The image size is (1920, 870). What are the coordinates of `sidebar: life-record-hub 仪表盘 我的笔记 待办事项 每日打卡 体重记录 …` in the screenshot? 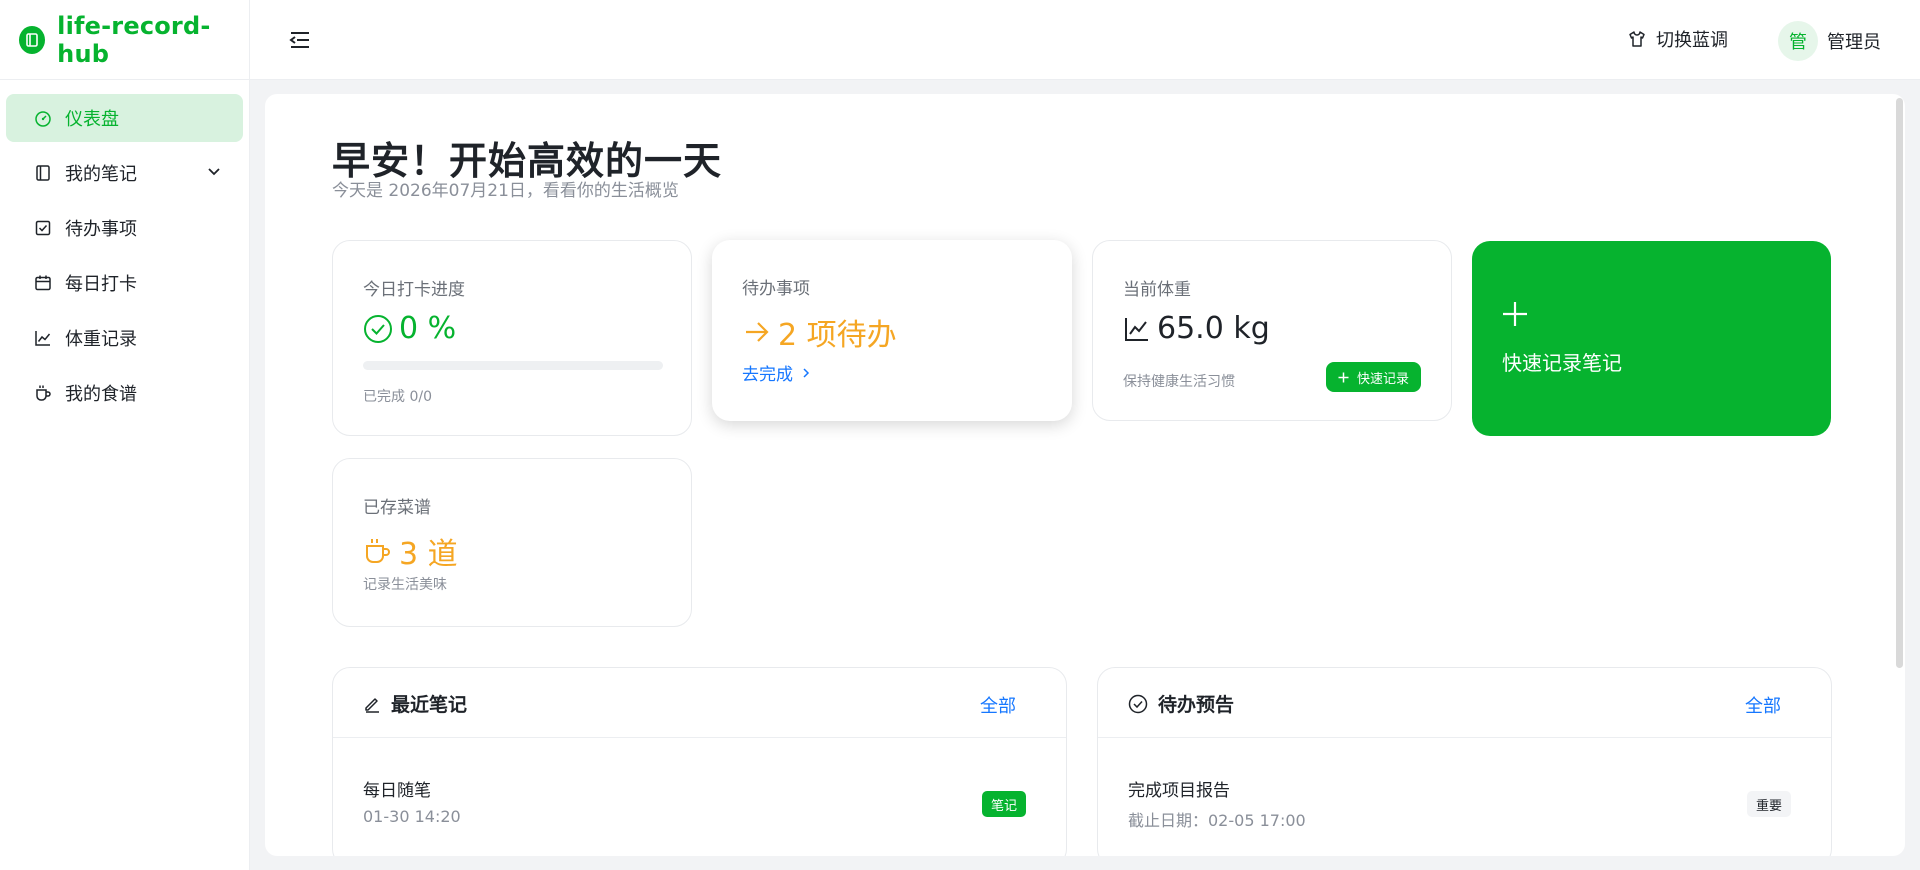 It's located at (125, 435).